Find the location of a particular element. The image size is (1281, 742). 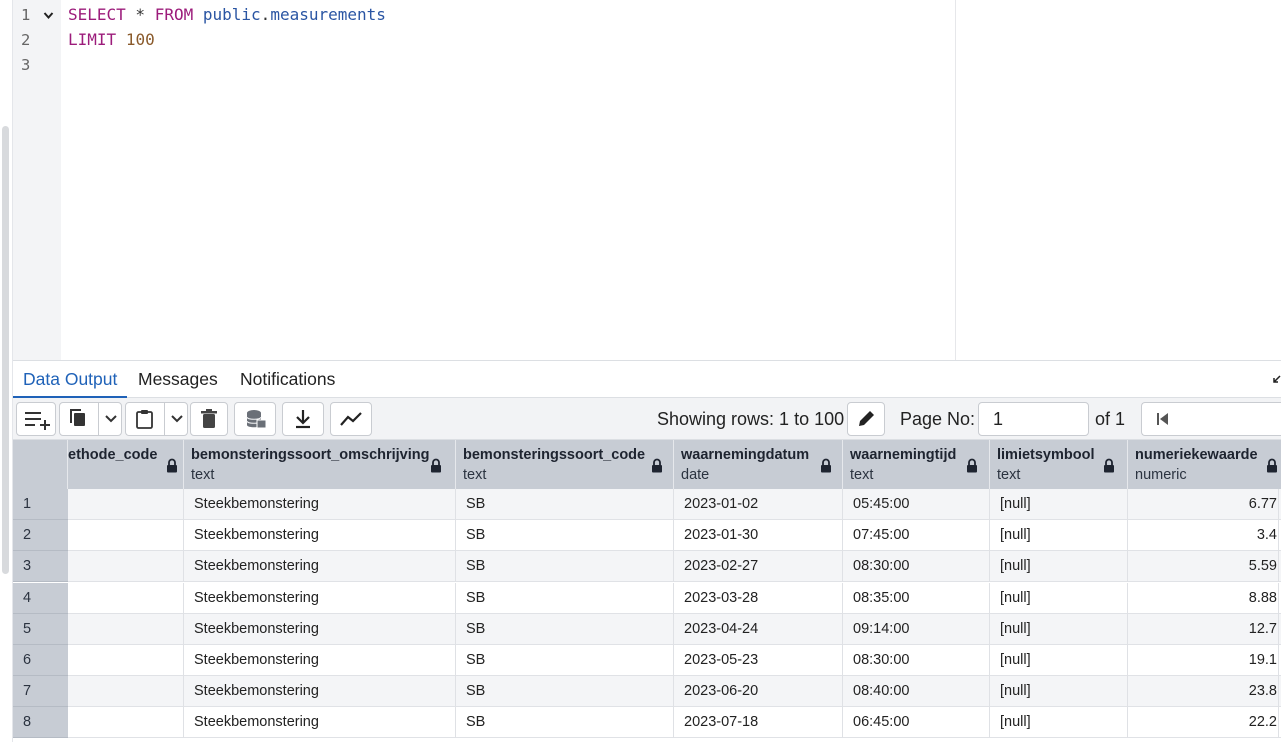

column-header: waarnemingtijd text is located at coordinates (916, 464).